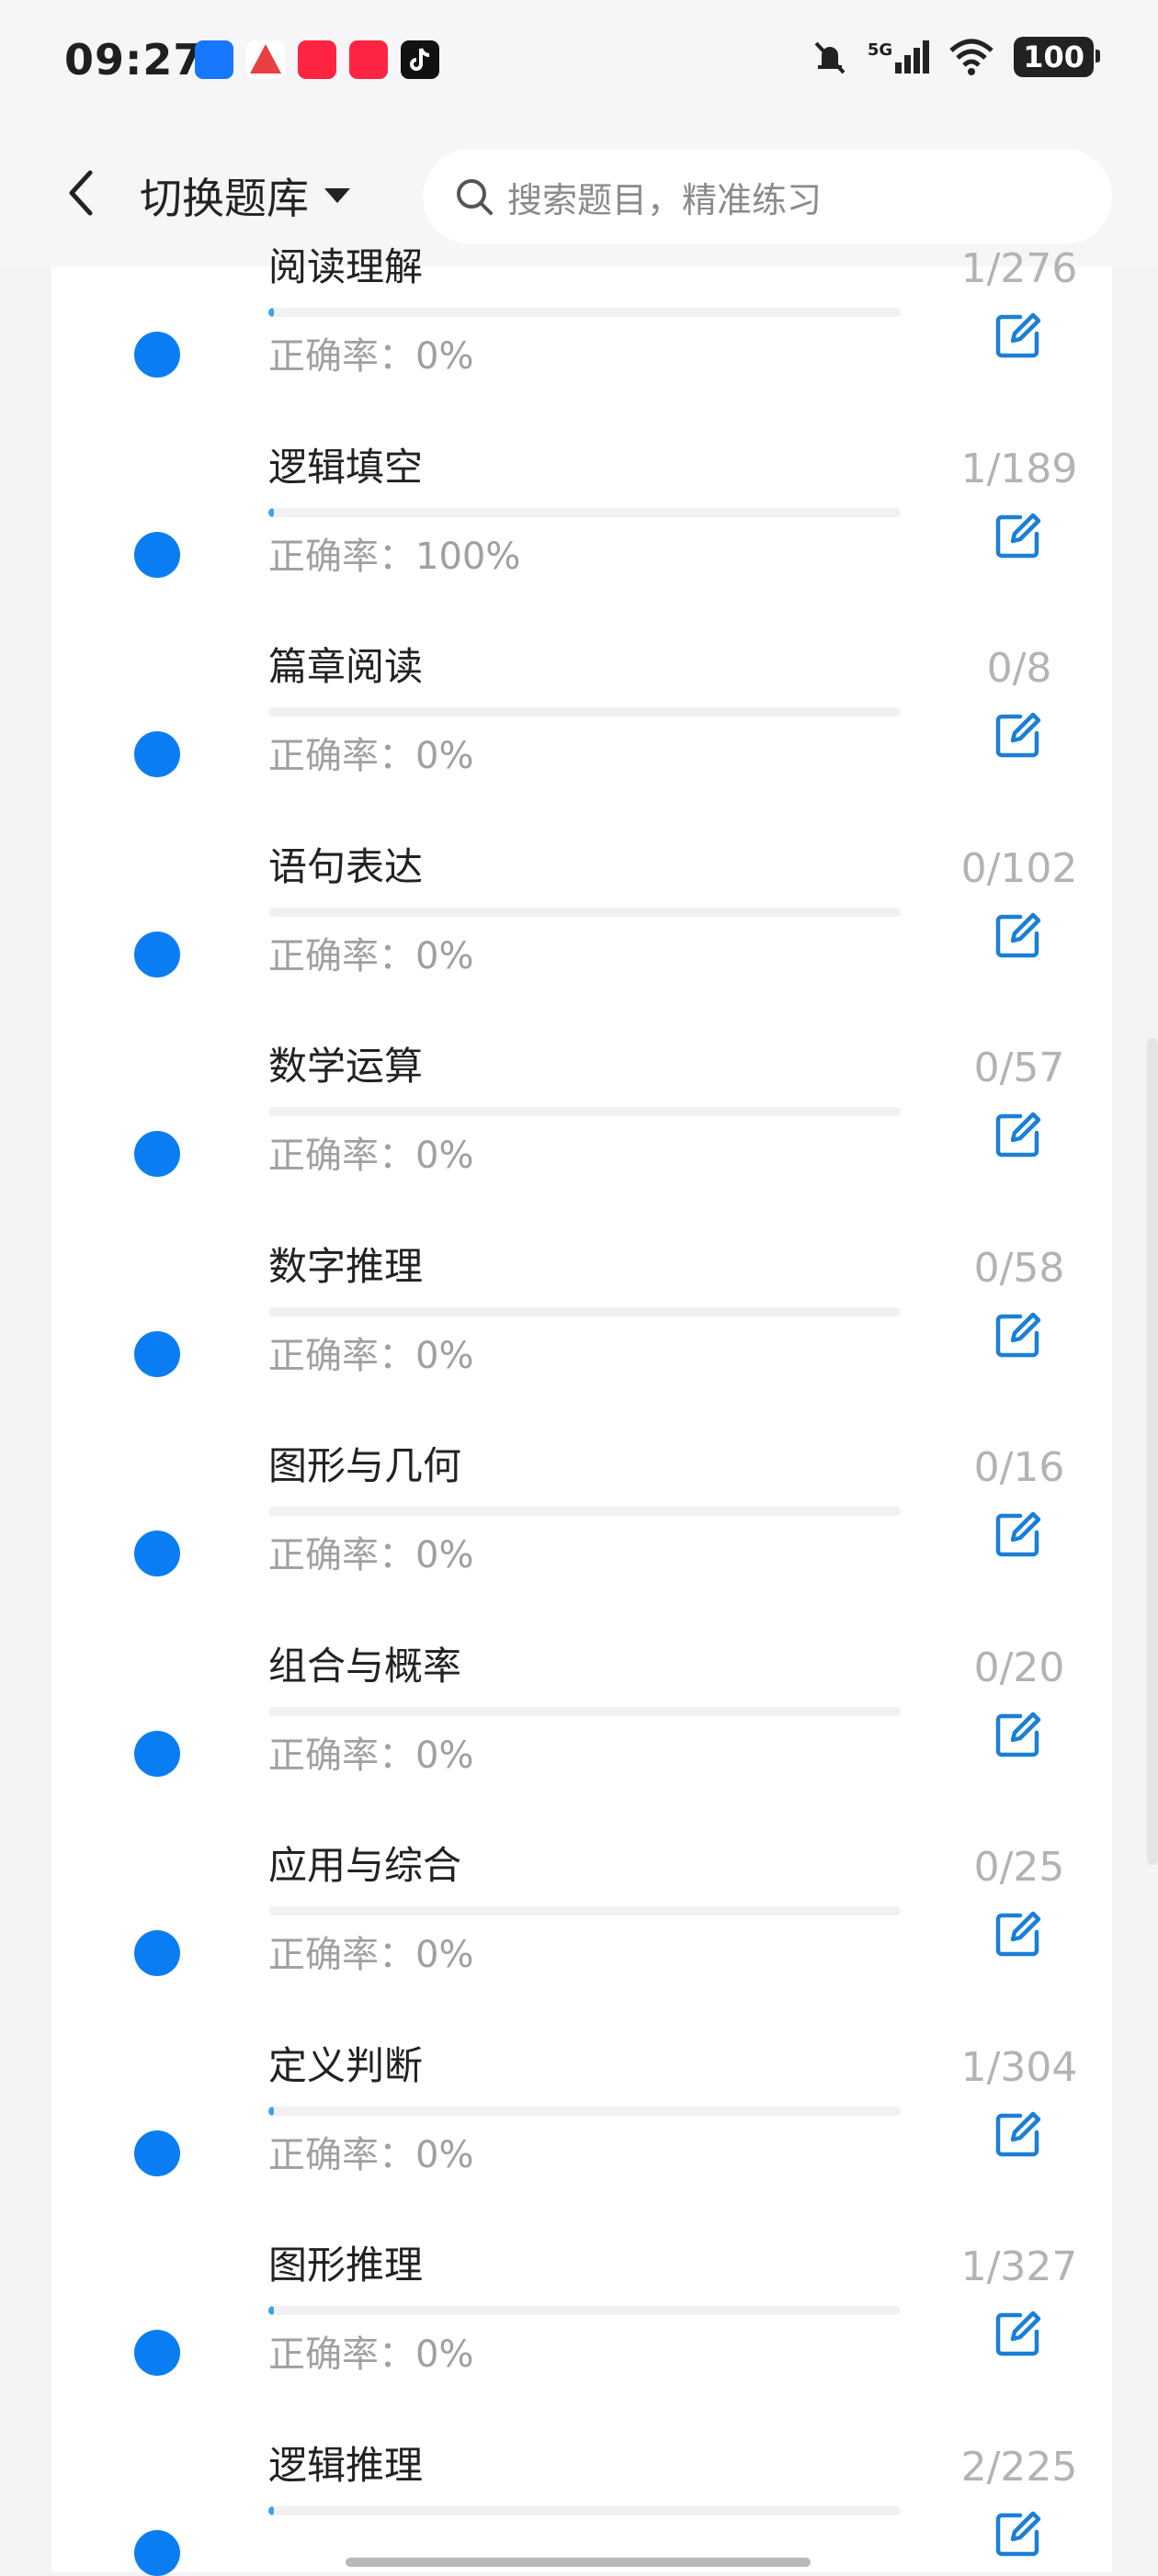 The height and width of the screenshot is (2576, 1158). What do you see at coordinates (1019, 1068) in the screenshot?
I see `category-count: 0/57` at bounding box center [1019, 1068].